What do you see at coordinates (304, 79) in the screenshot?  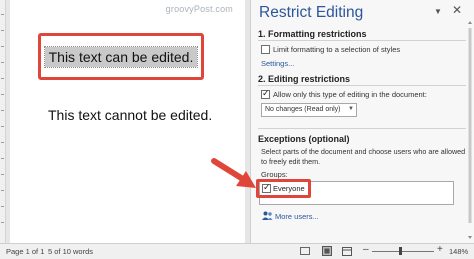 I see `editing-restrictions-heading: 2. Editing restrictions` at bounding box center [304, 79].